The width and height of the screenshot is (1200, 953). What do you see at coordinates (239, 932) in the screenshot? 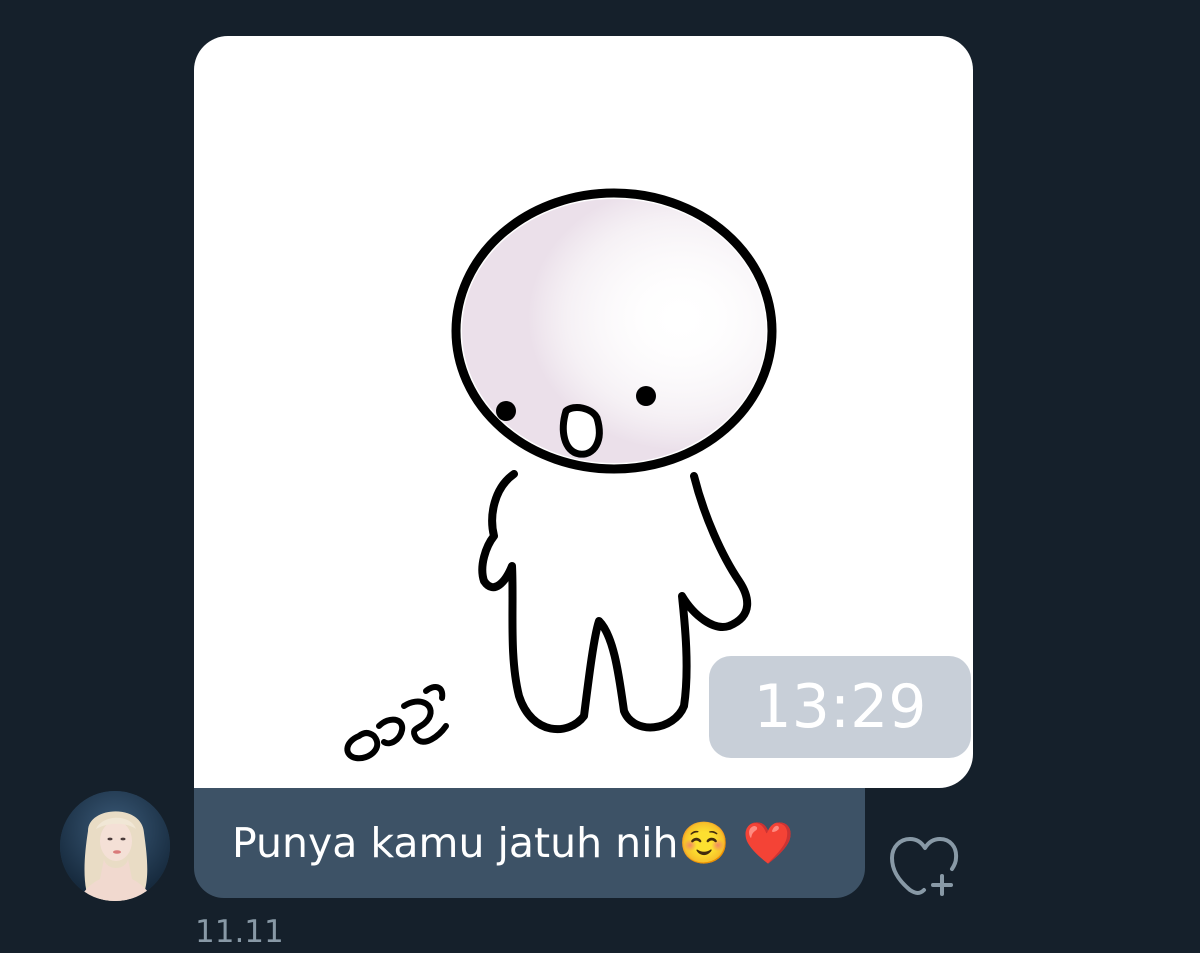
I see `message-timestamp: 11.11` at bounding box center [239, 932].